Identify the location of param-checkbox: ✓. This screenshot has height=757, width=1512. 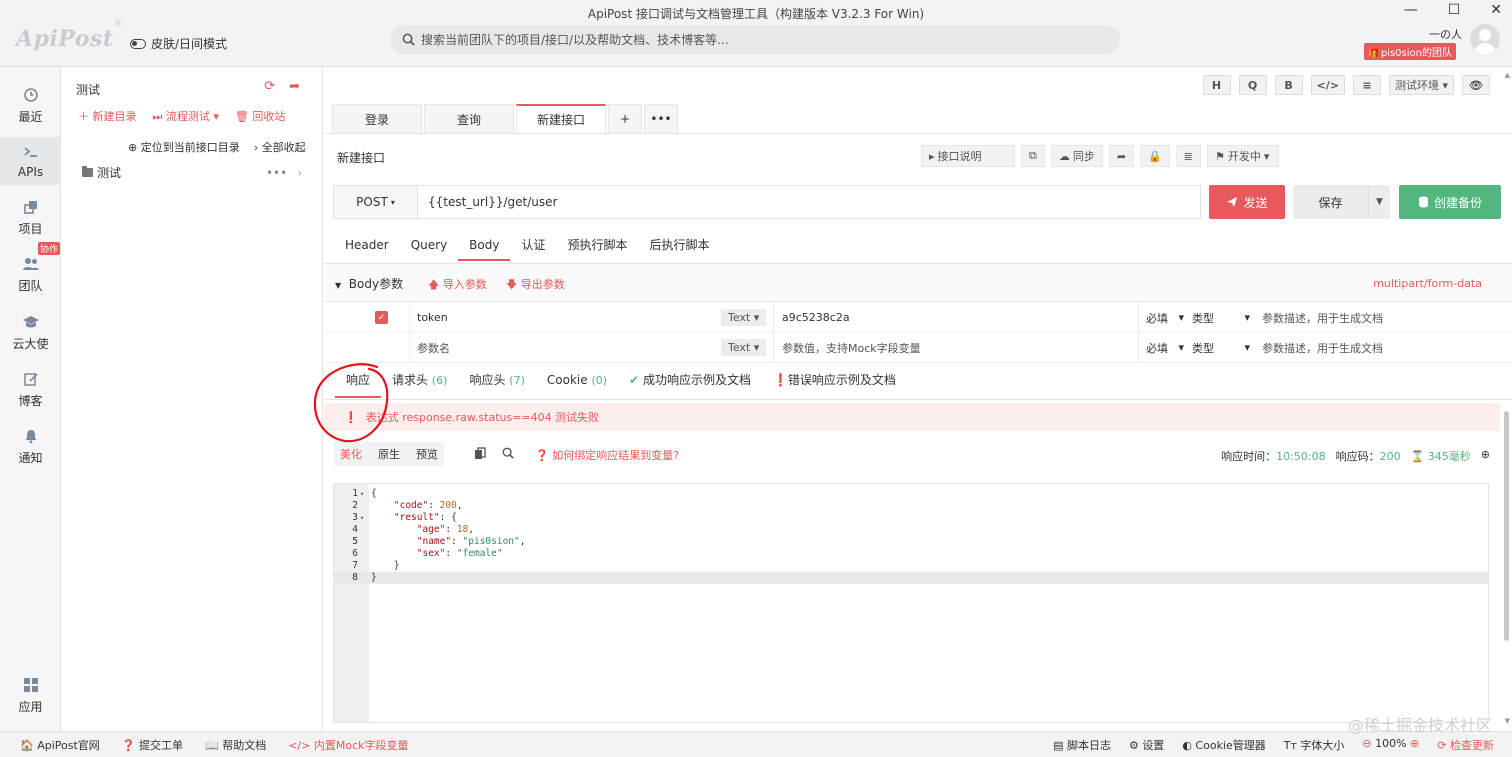
(381, 317).